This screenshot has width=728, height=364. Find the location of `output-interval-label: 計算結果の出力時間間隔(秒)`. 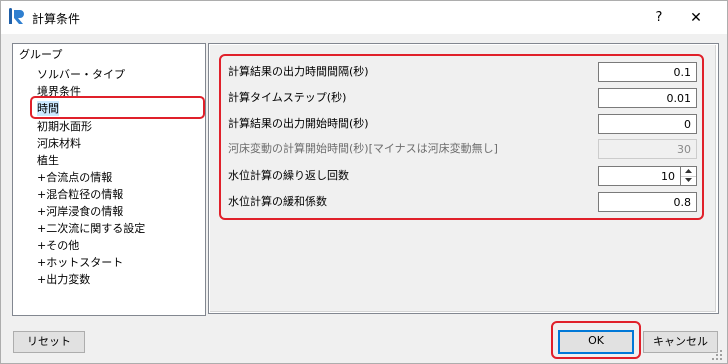

output-interval-label: 計算結果の出力時間間隔(秒) is located at coordinates (298, 71).